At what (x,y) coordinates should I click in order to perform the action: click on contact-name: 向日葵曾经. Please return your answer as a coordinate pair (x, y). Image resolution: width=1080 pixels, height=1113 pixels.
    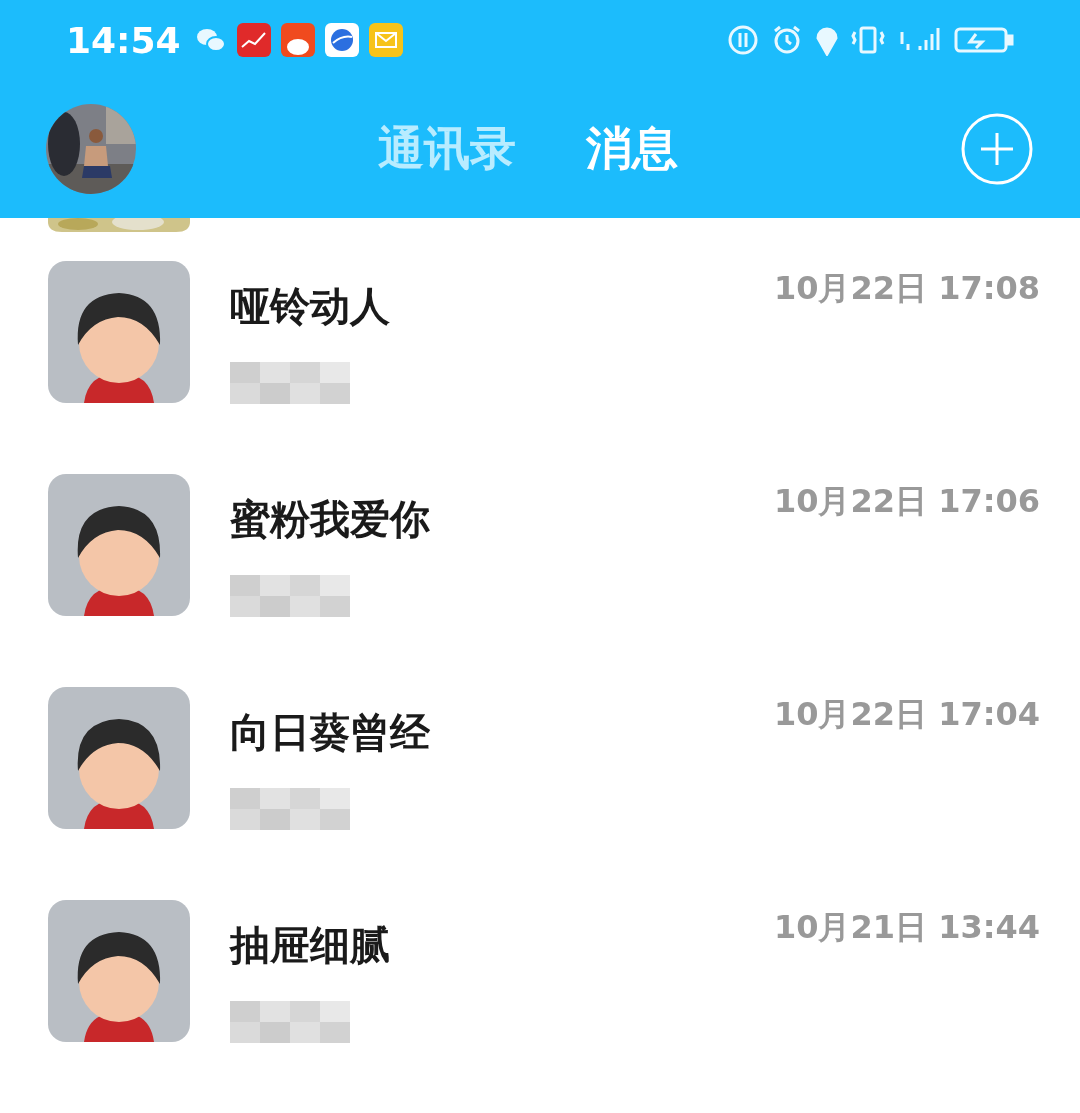
    Looking at the image, I should click on (330, 732).